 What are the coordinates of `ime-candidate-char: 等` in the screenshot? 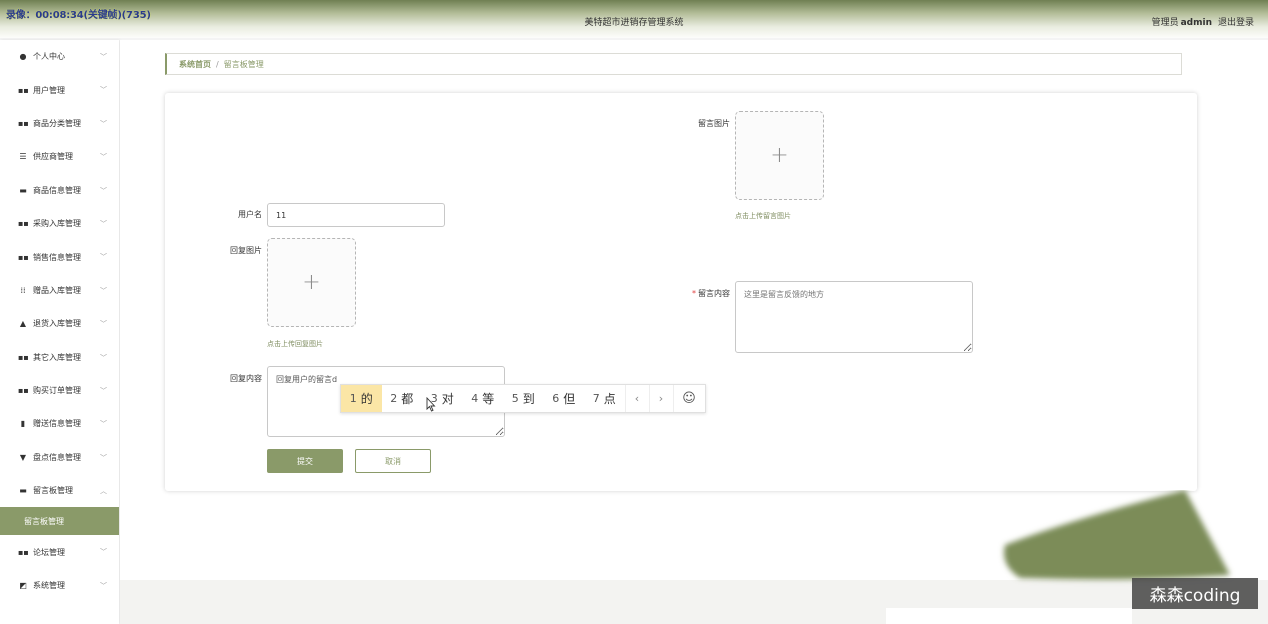 It's located at (488, 399).